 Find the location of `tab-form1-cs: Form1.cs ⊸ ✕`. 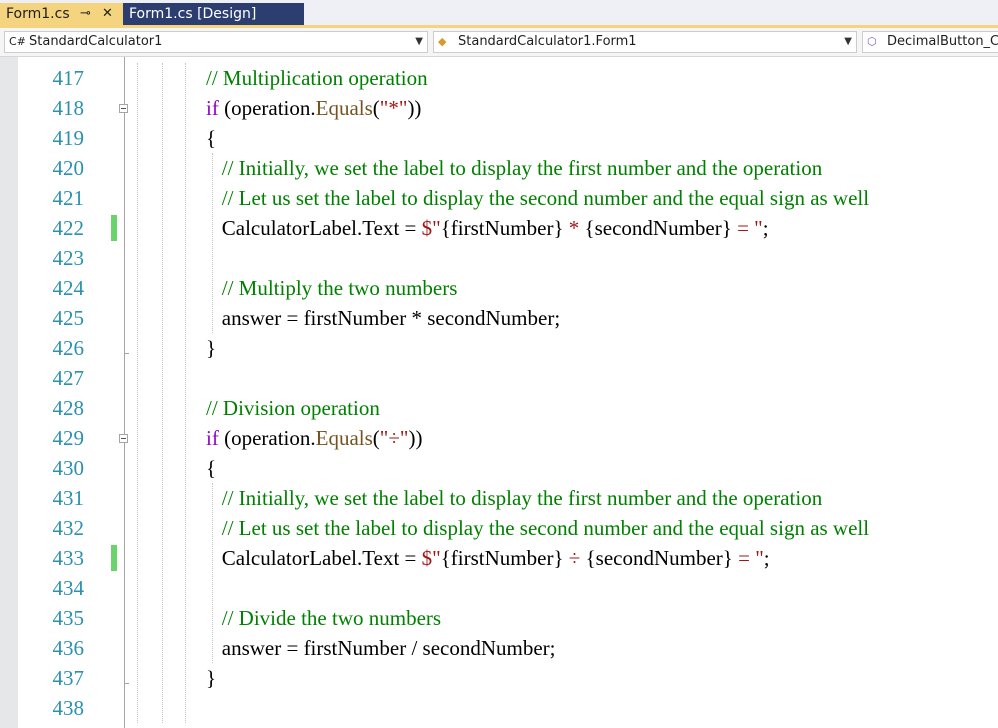

tab-form1-cs: Form1.cs ⊸ ✕ is located at coordinates (61, 14).